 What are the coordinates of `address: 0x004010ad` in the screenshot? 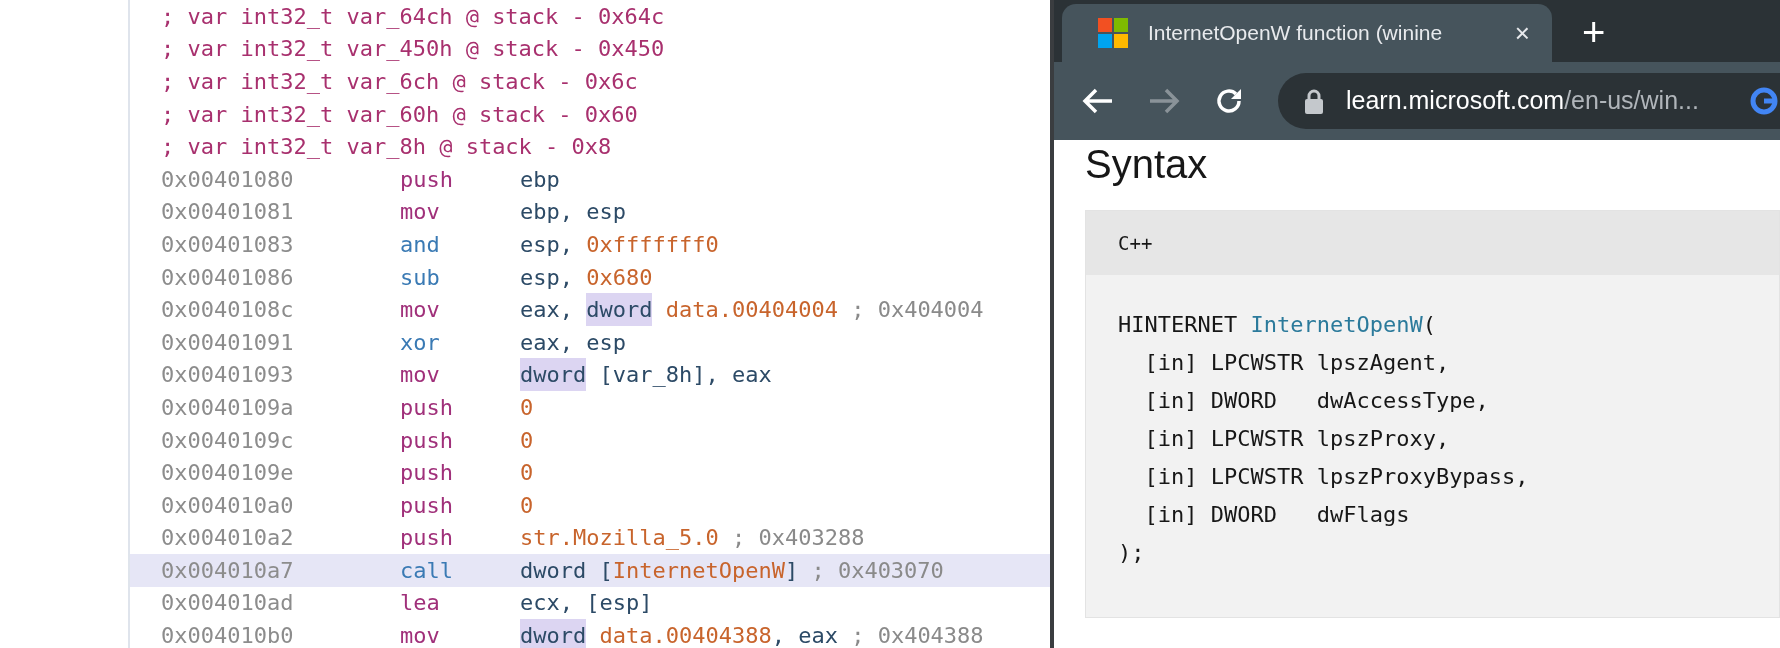 It's located at (228, 603).